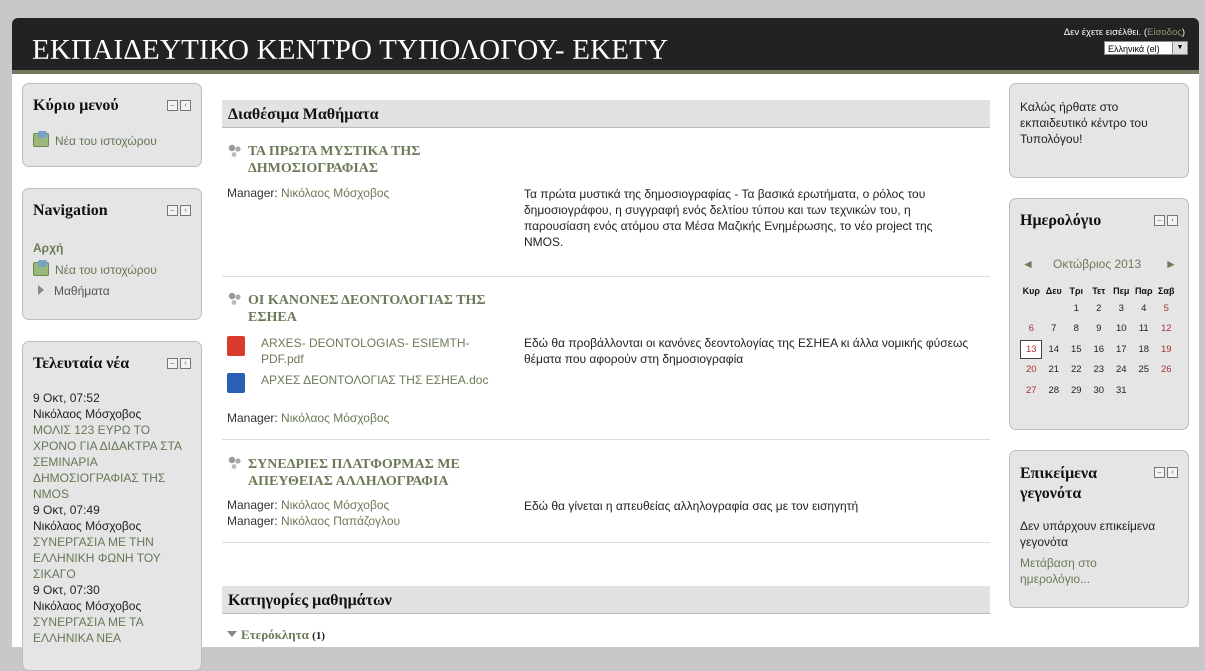  I want to click on calendar-day: 27, so click(1031, 390).